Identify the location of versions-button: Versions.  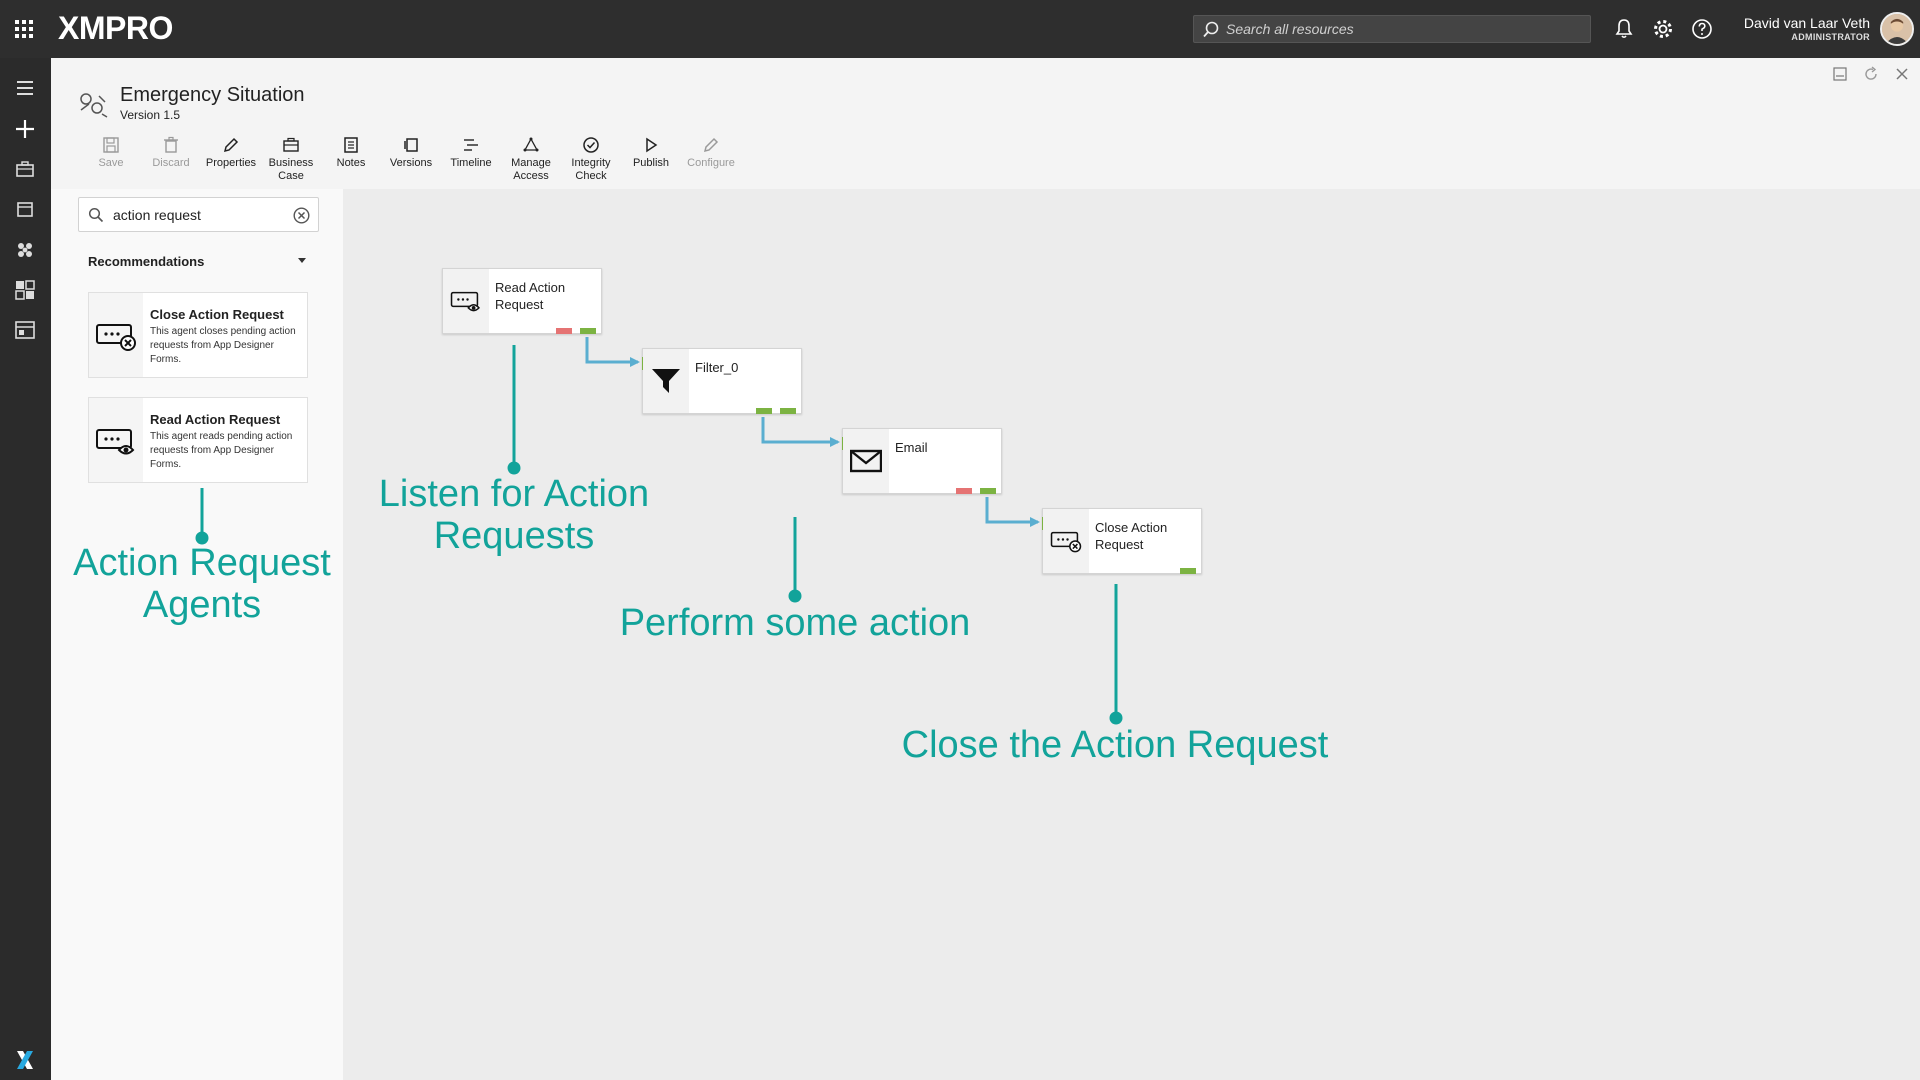
(411, 161).